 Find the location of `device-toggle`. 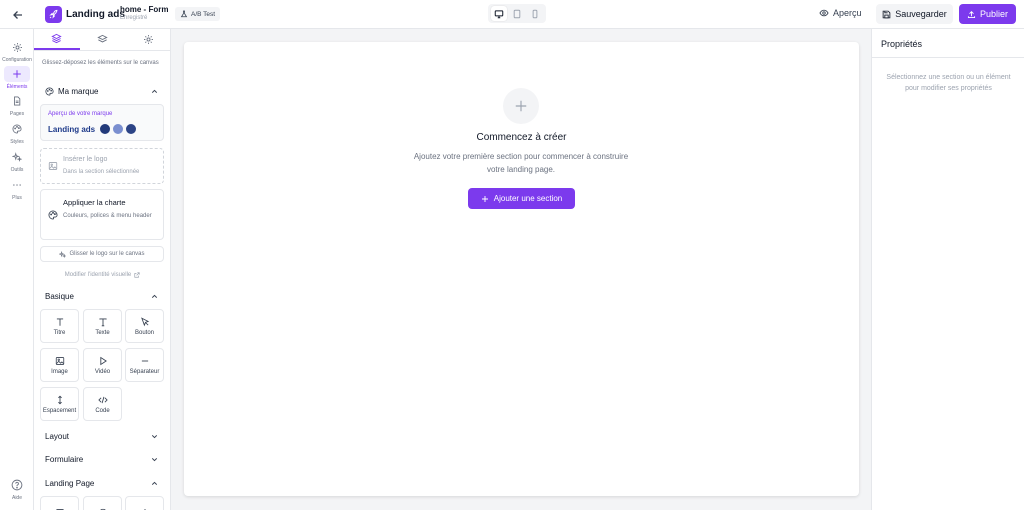

device-toggle is located at coordinates (517, 13).